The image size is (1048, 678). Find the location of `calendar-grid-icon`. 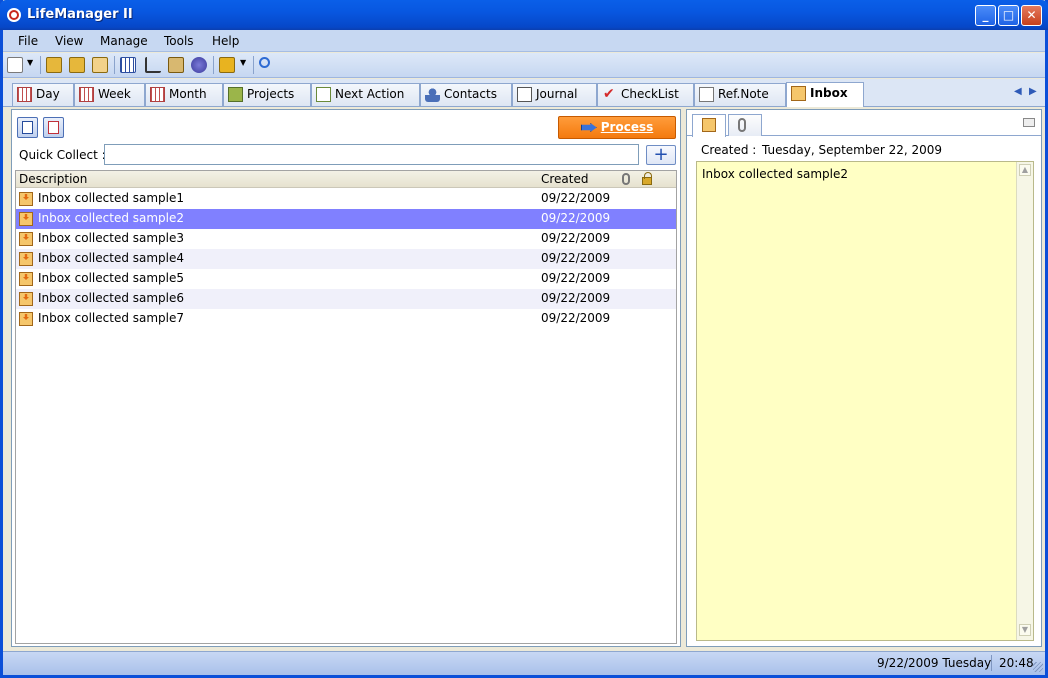

calendar-grid-icon is located at coordinates (128, 65).